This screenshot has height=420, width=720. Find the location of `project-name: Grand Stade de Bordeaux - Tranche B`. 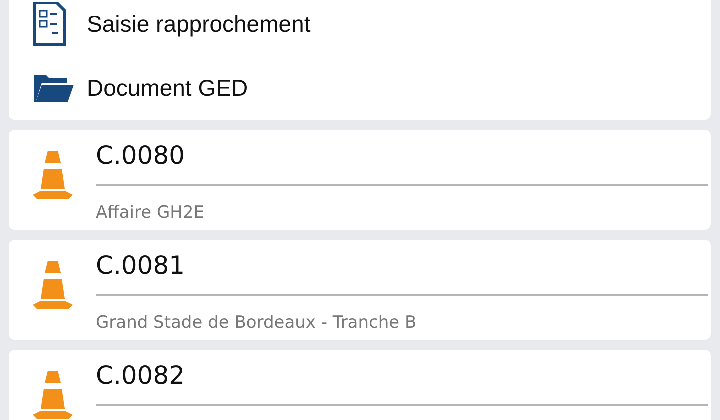

project-name: Grand Stade de Bordeaux - Tranche B is located at coordinates (256, 323).